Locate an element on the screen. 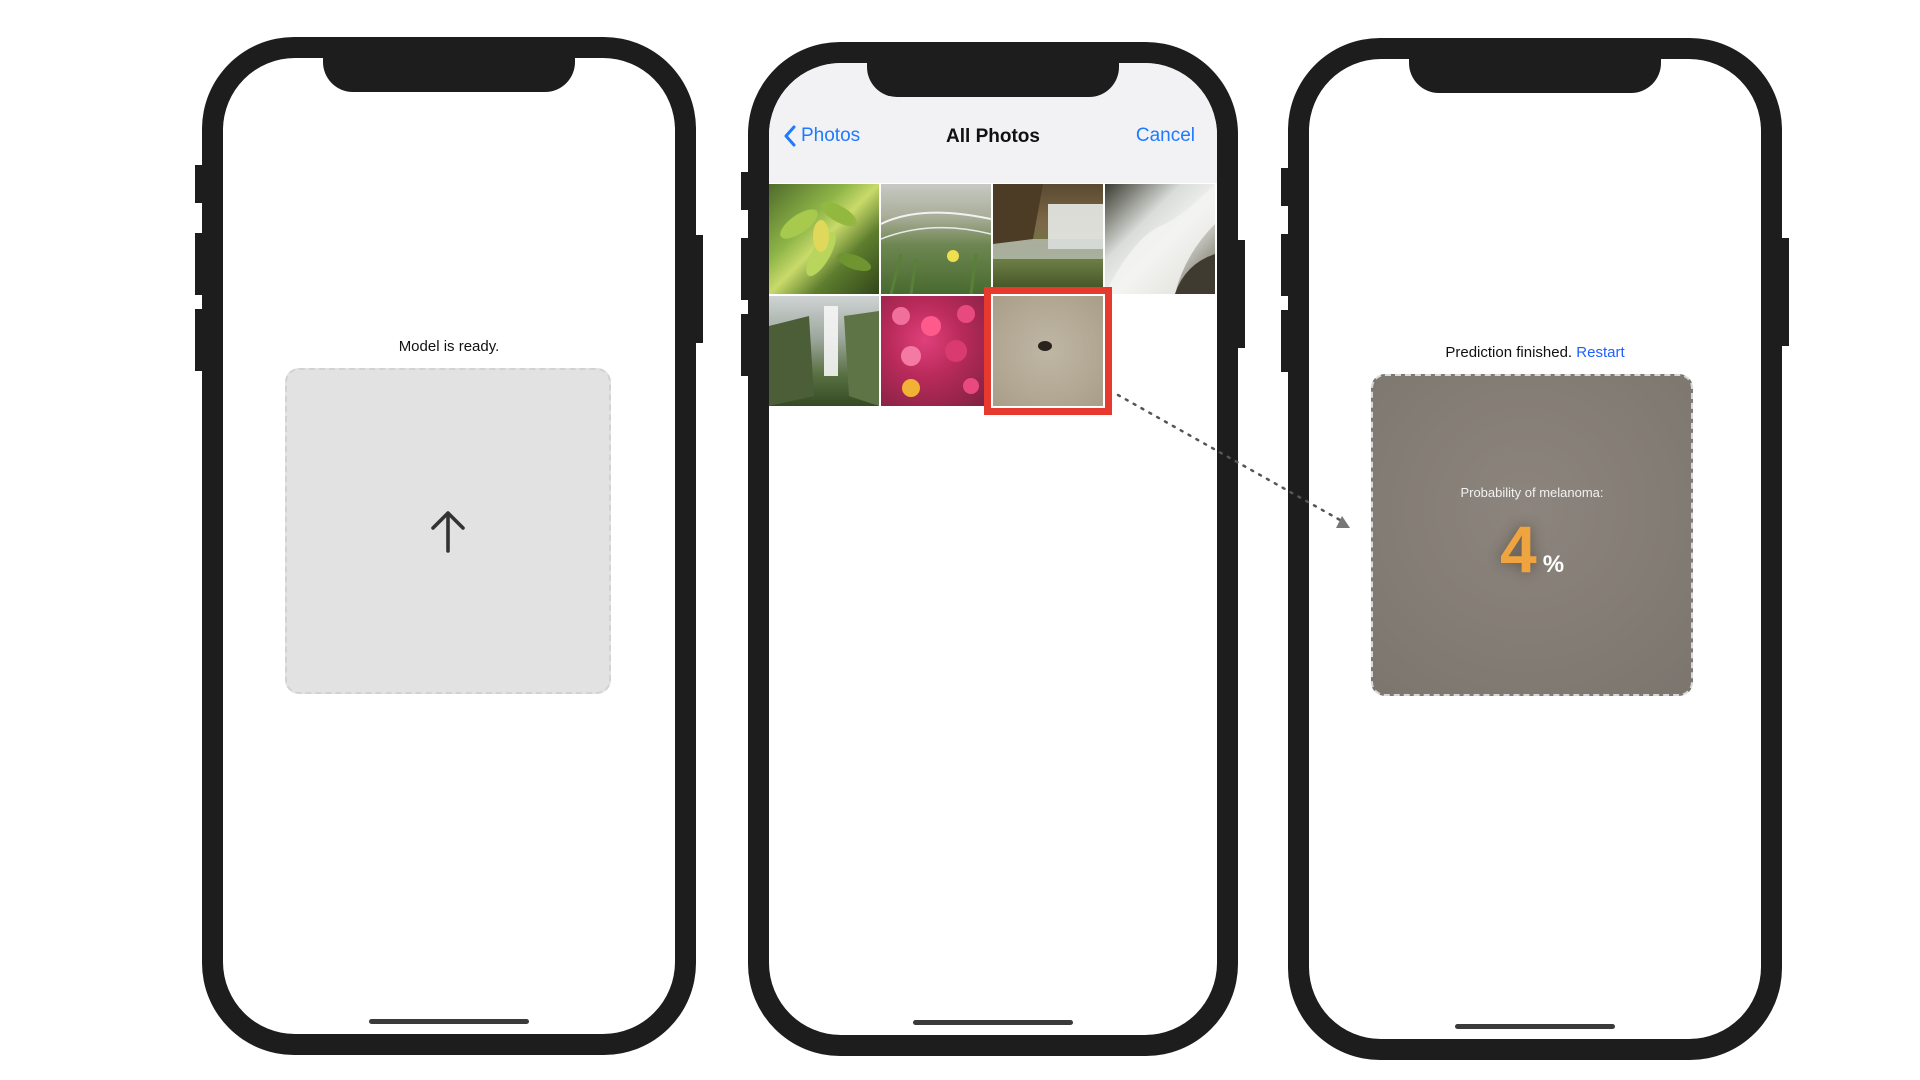 The height and width of the screenshot is (1080, 1920). result-card: Probability of melanoma: 4% is located at coordinates (1532, 535).